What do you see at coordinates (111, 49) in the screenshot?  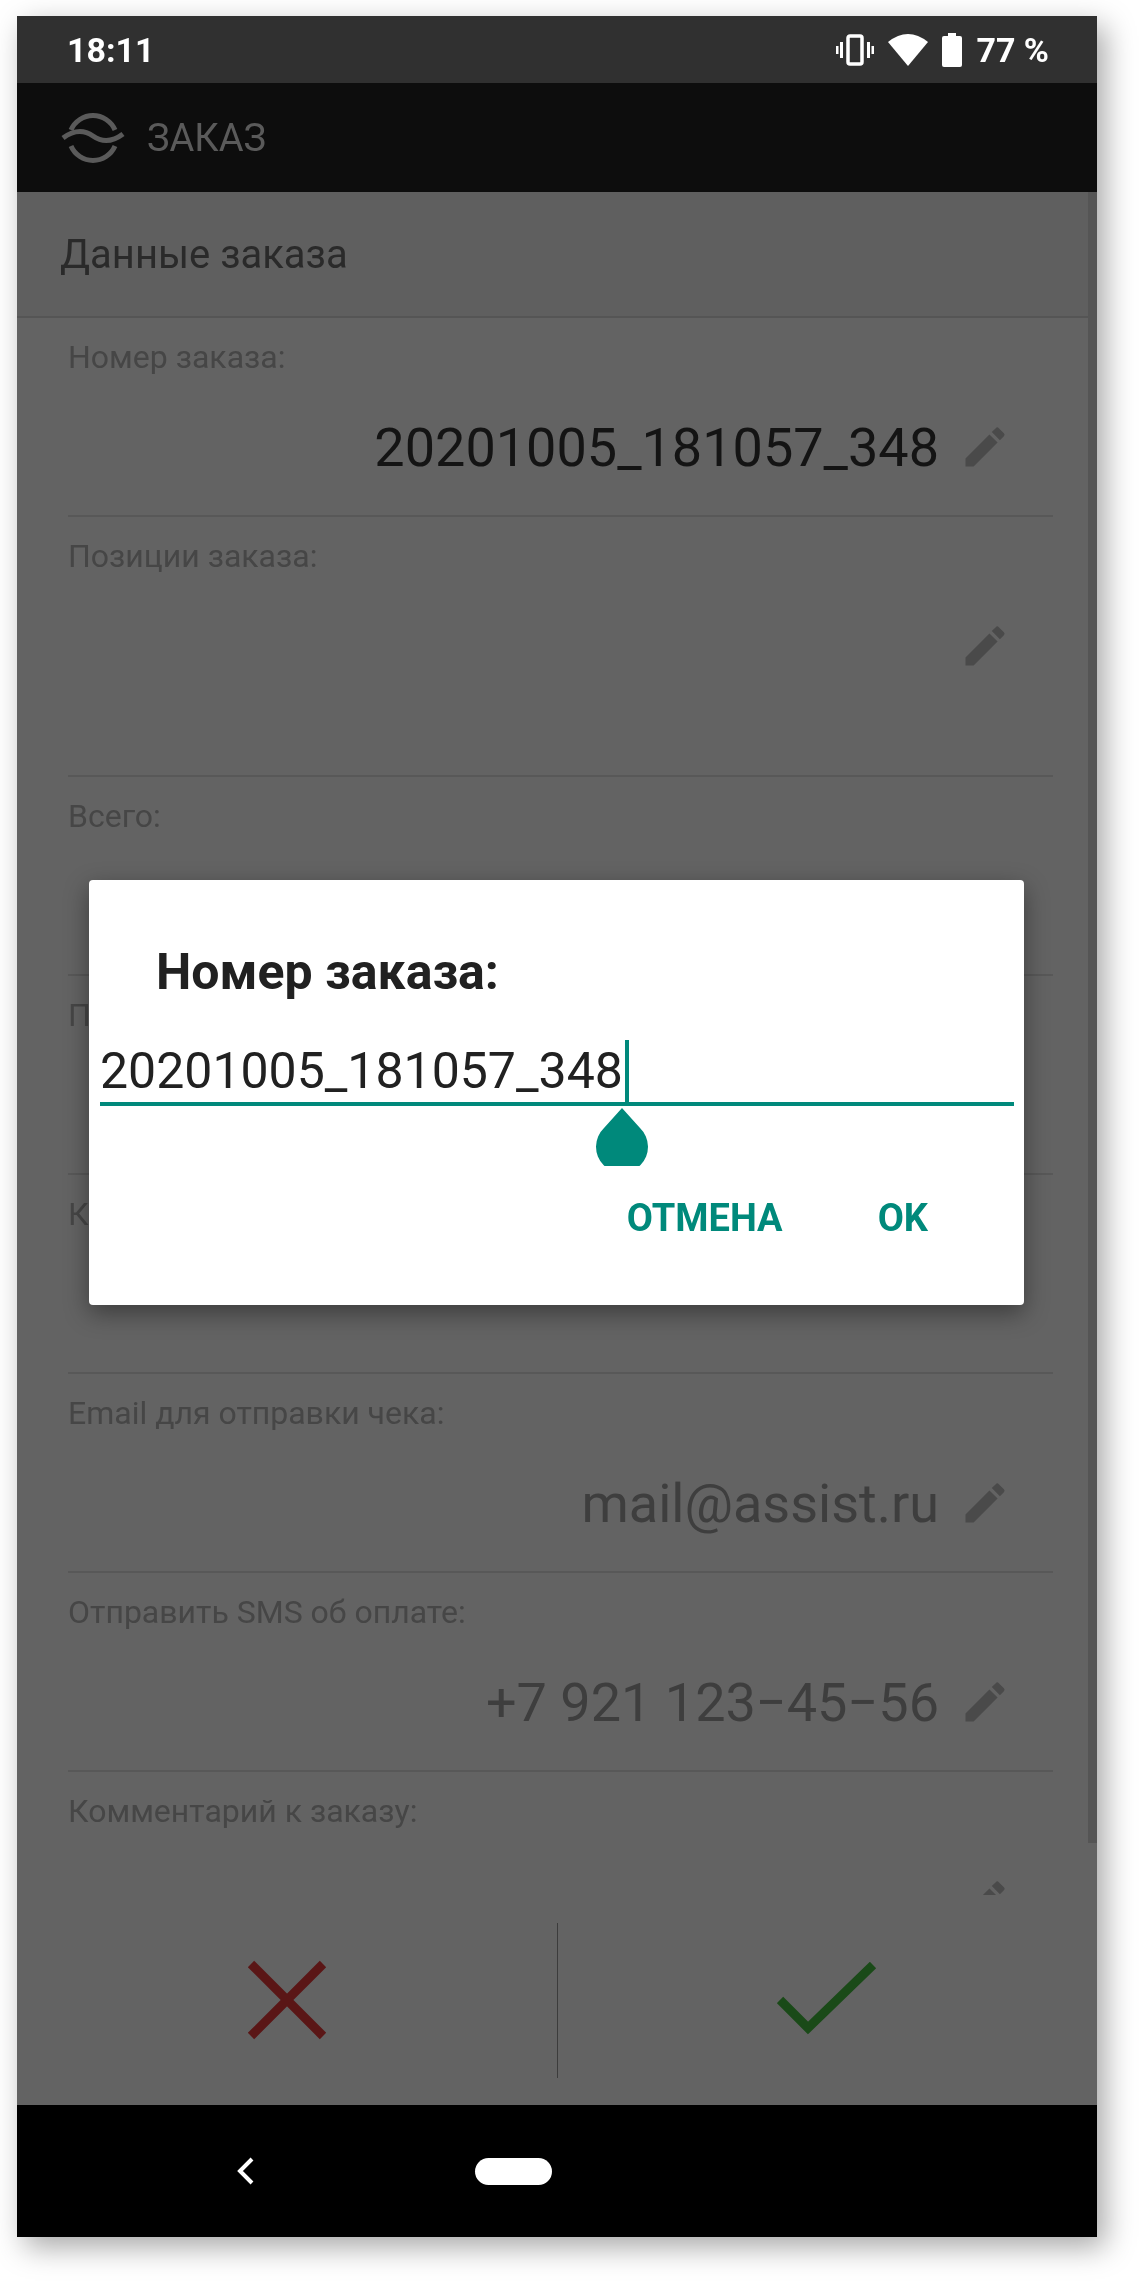 I see `status-time: 18:11` at bounding box center [111, 49].